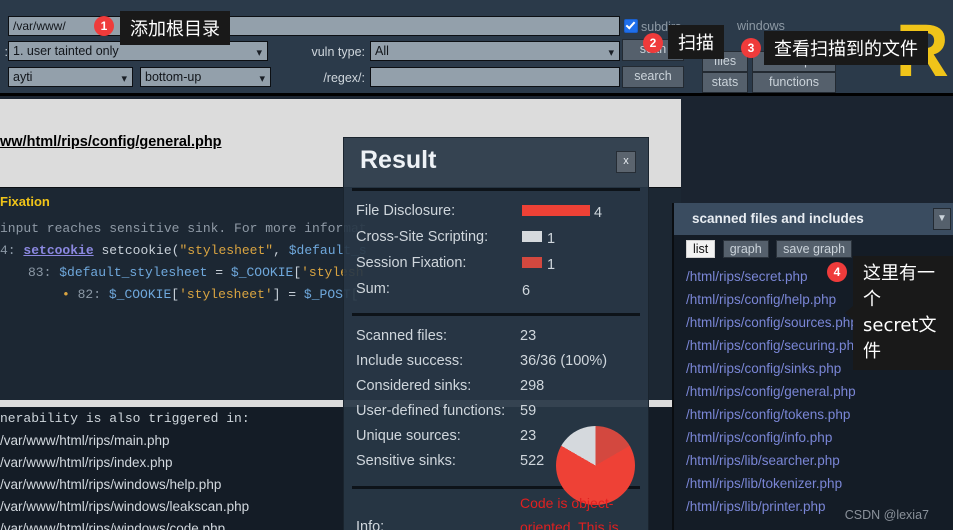 The height and width of the screenshot is (530, 953). What do you see at coordinates (900, 338) in the screenshot?
I see `annotation-callout-4-line2: secret文件` at bounding box center [900, 338].